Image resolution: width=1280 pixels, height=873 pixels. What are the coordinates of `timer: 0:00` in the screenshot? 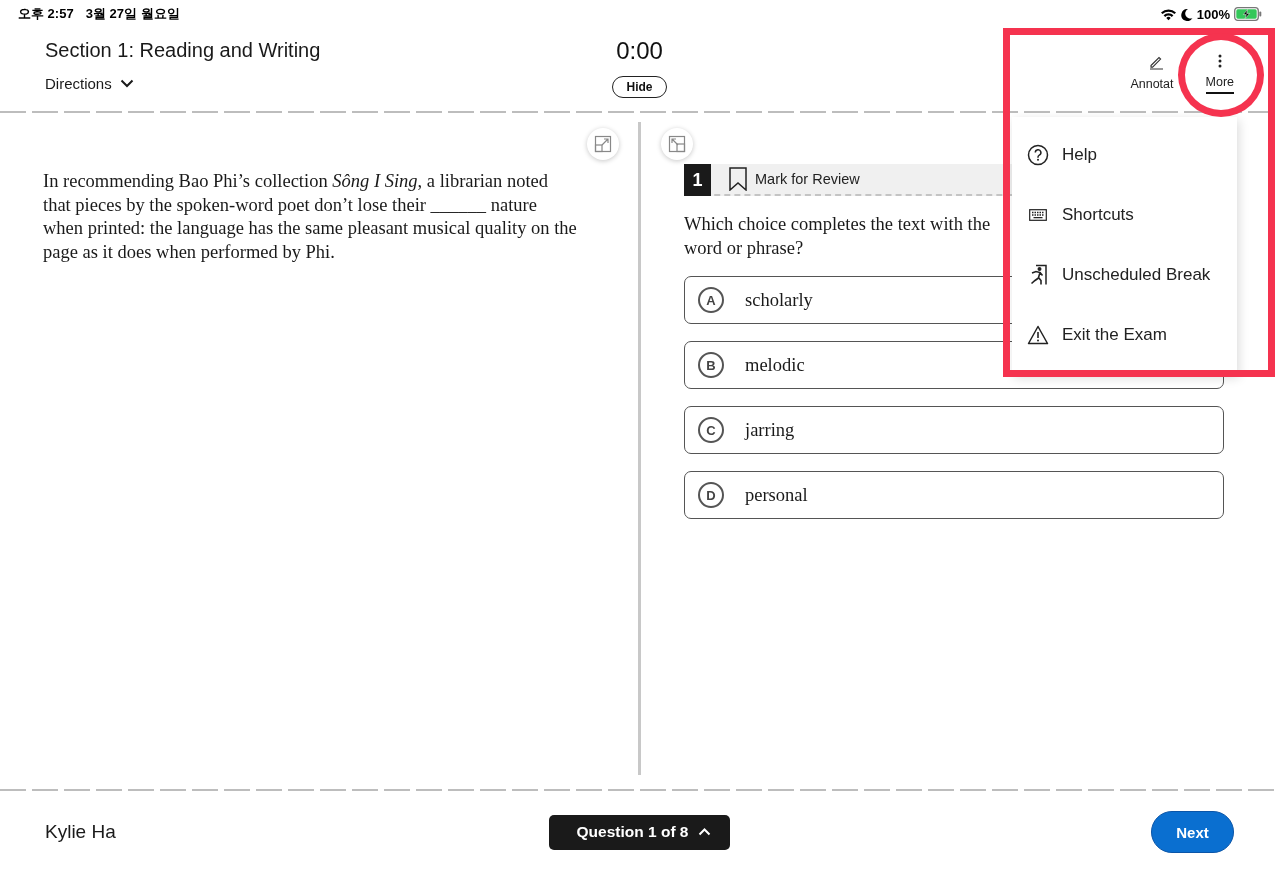 It's located at (639, 51).